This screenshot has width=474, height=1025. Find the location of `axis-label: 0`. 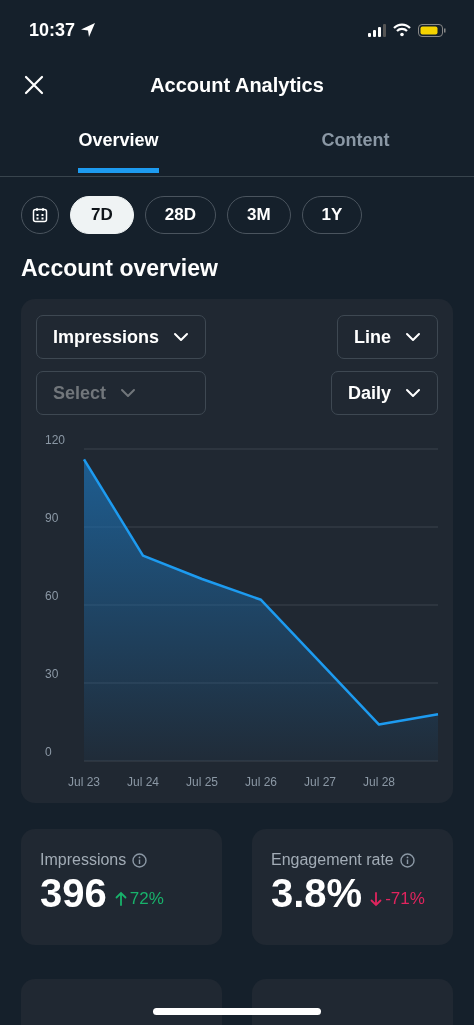

axis-label: 0 is located at coordinates (48, 752).